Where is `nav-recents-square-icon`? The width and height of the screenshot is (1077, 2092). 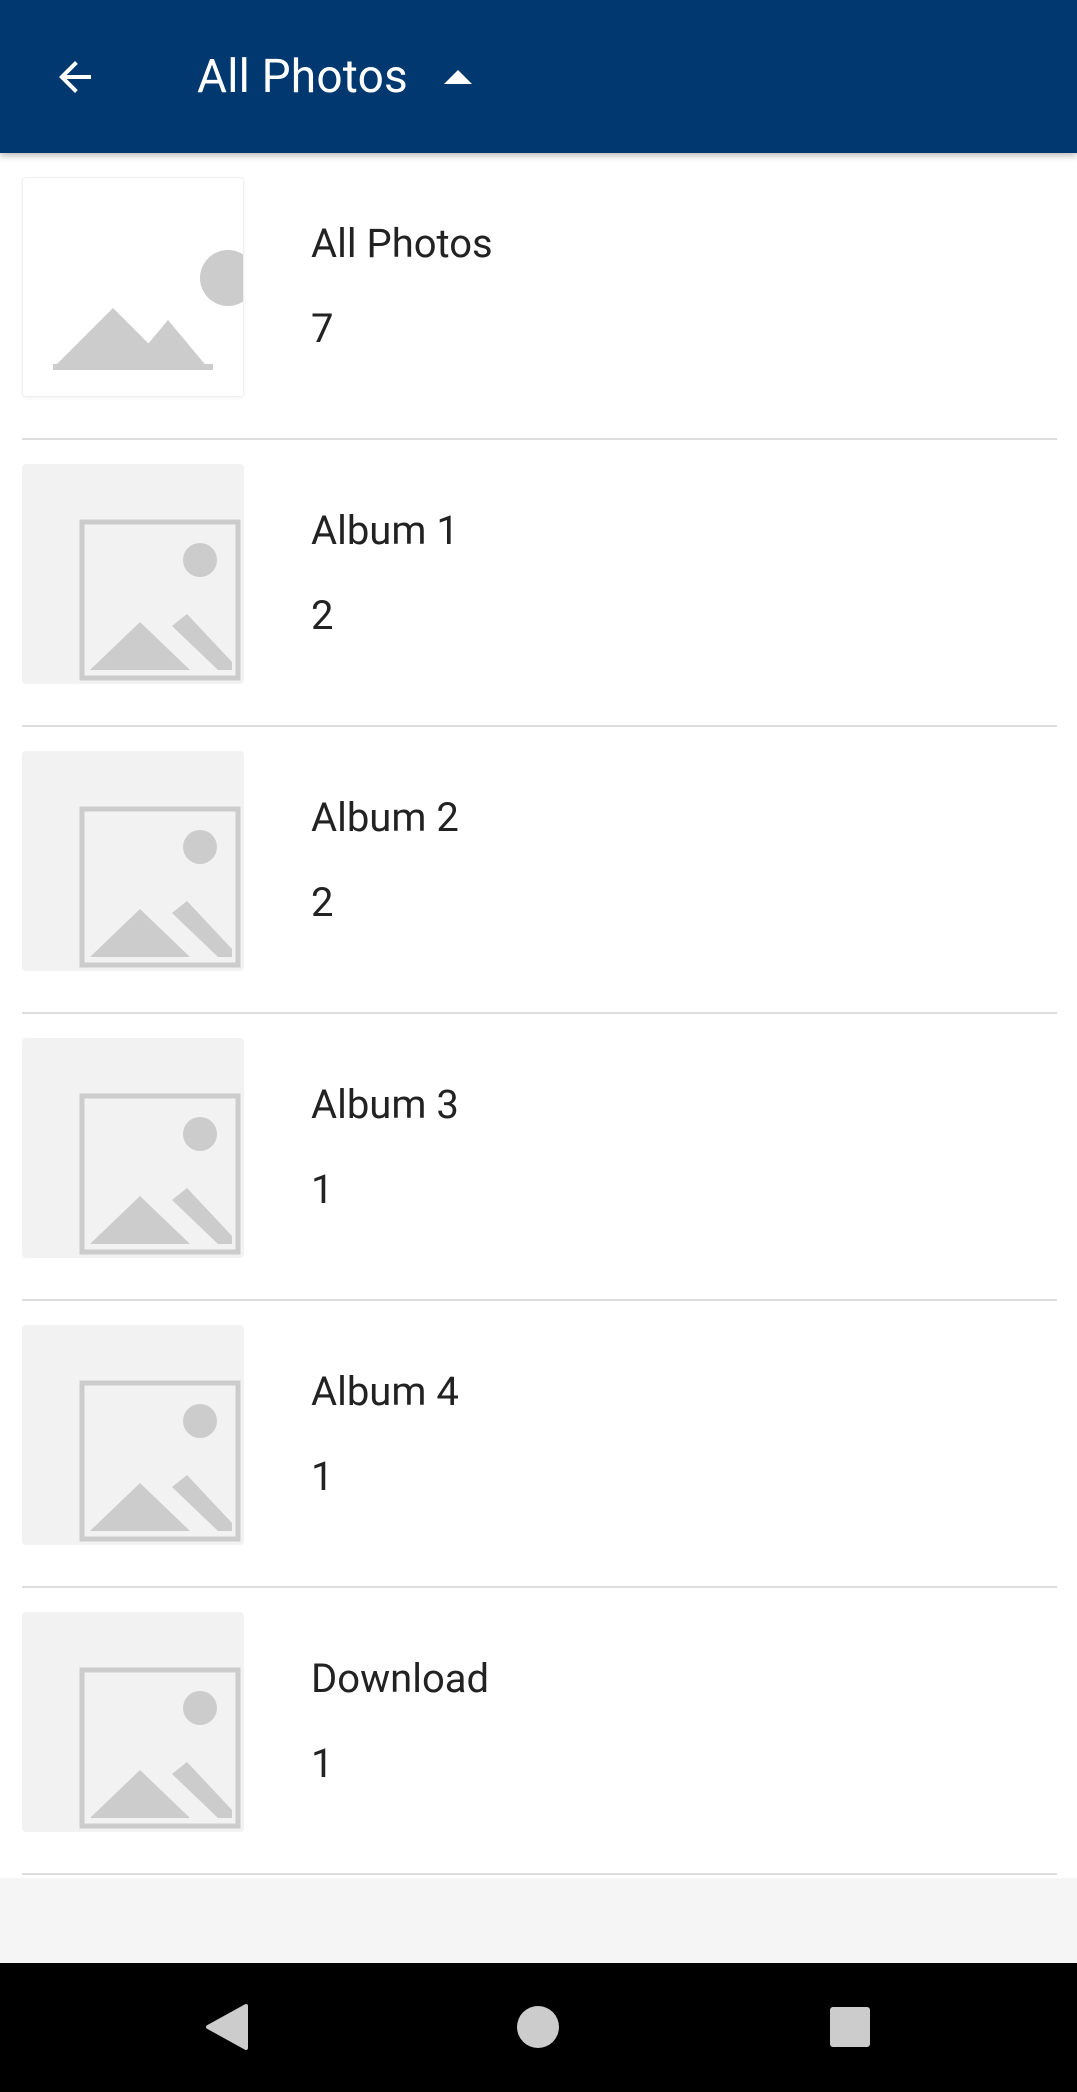 nav-recents-square-icon is located at coordinates (850, 2027).